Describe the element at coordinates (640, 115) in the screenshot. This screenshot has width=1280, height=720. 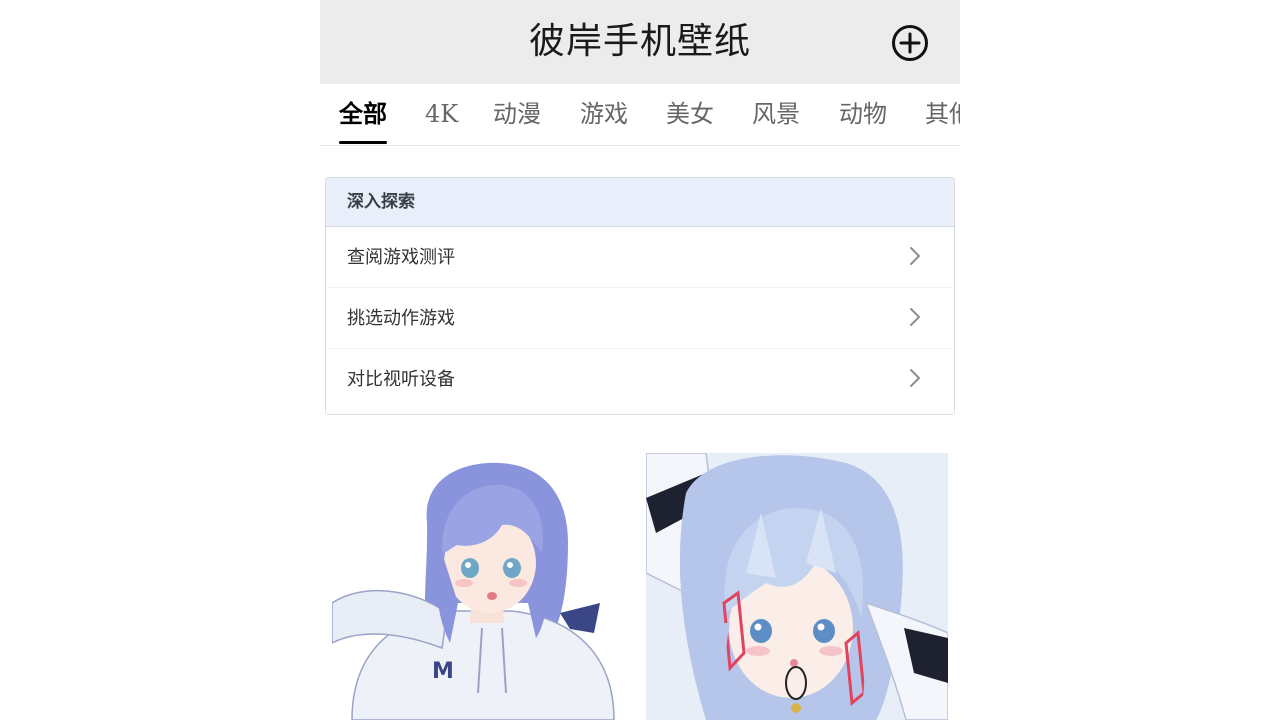
I see `category-tabs: 全部 4K 动漫 游戏 美女 风景 动物 其他` at that location.